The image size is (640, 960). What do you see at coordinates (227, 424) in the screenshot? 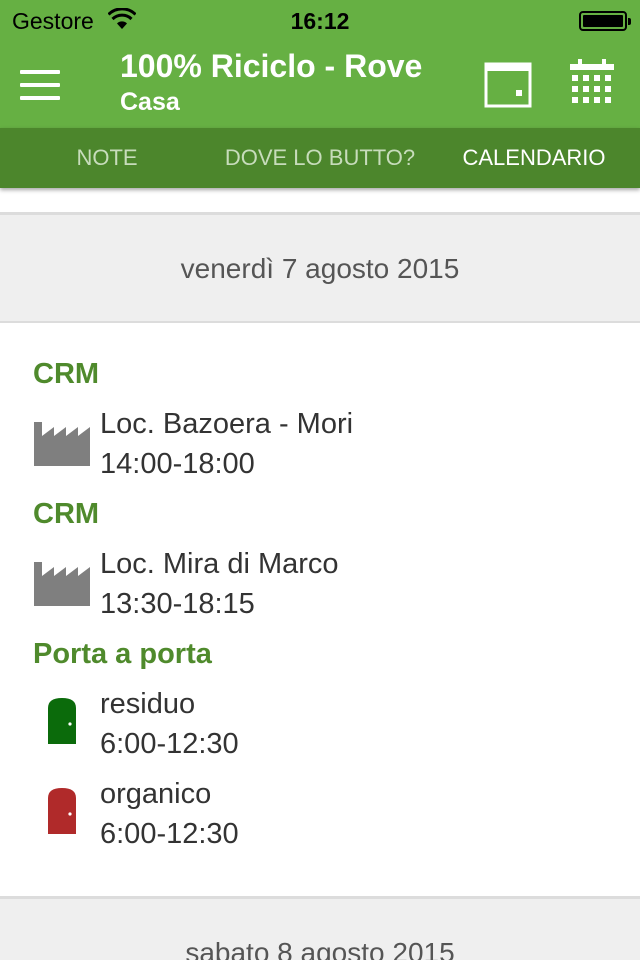
I see `location-name: Loc. Bazoera - Mori` at bounding box center [227, 424].